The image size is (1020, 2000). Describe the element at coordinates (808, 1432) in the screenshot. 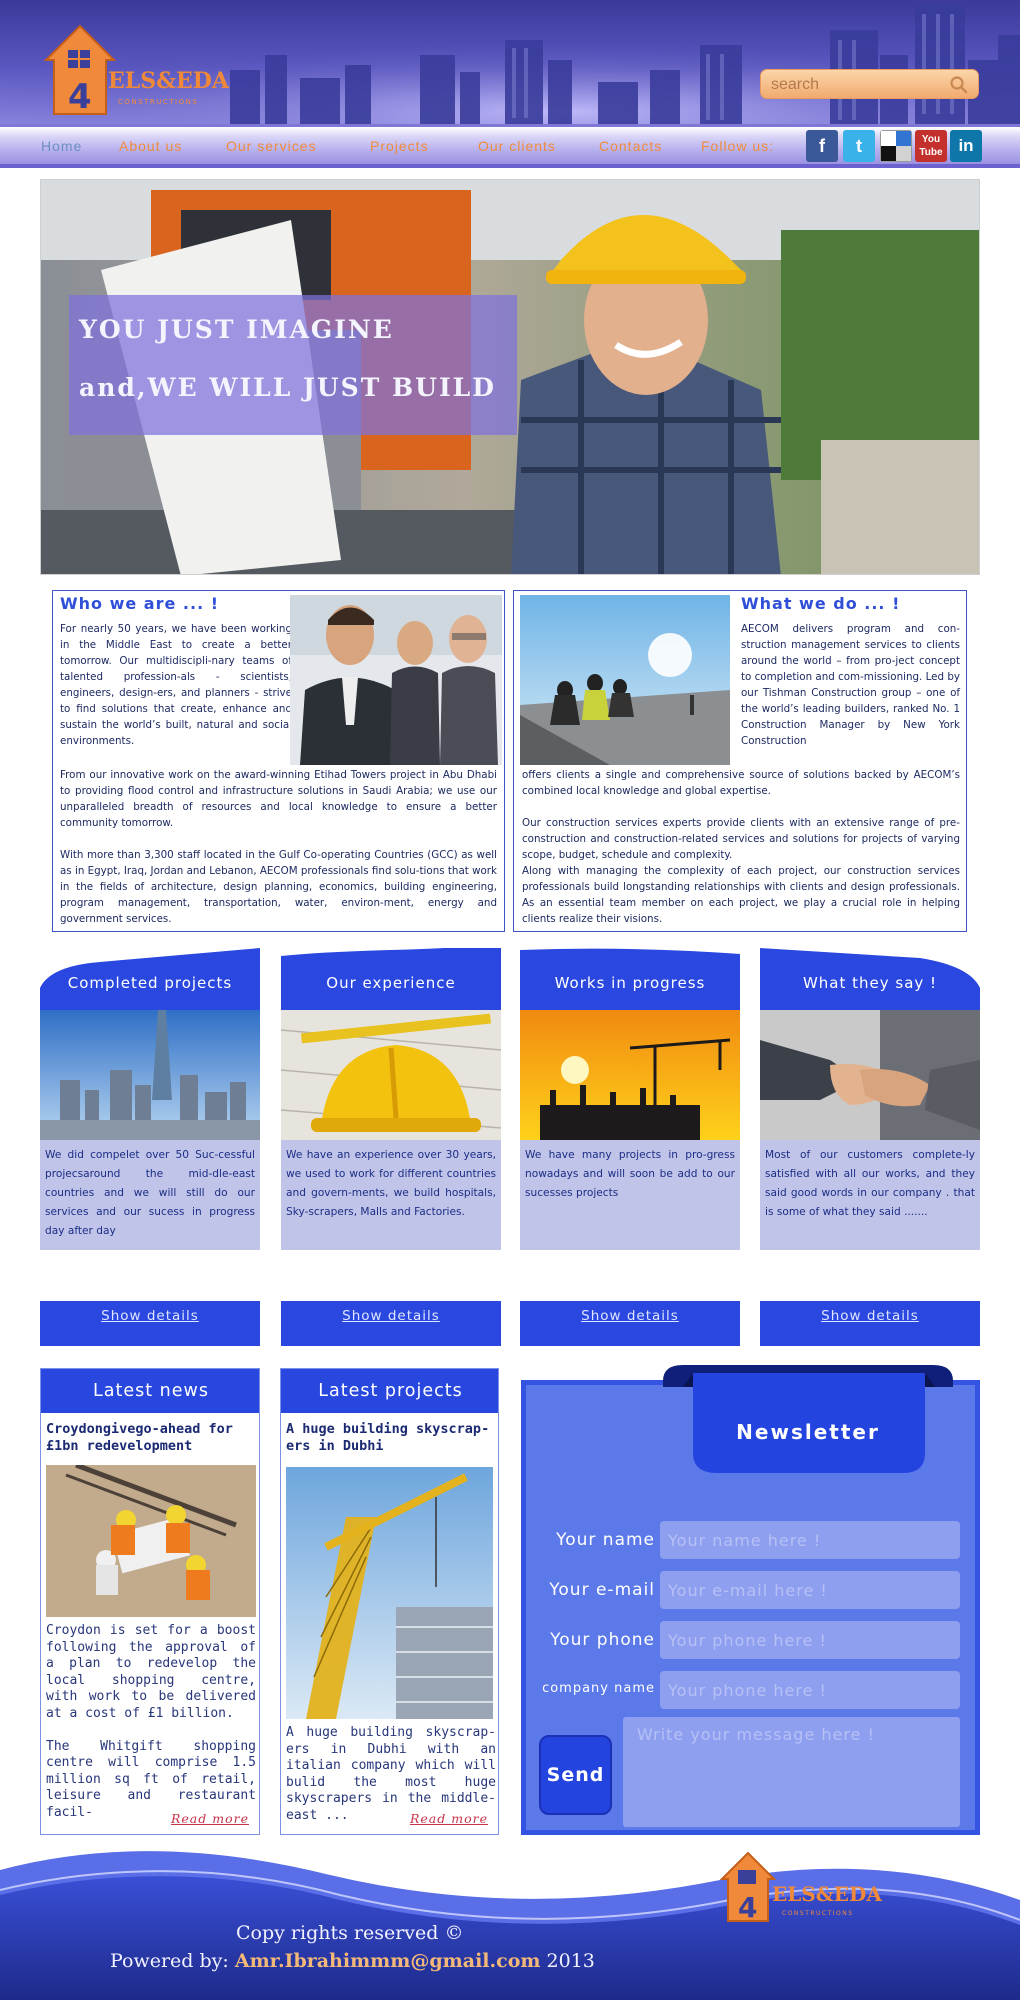

I see `newsletter-title: Newsletter` at that location.